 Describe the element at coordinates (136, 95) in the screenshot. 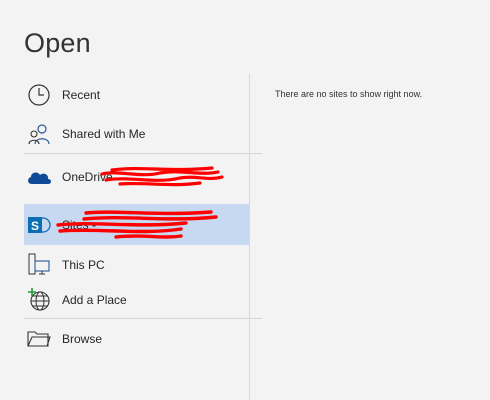

I see `location-recent: Recent` at that location.